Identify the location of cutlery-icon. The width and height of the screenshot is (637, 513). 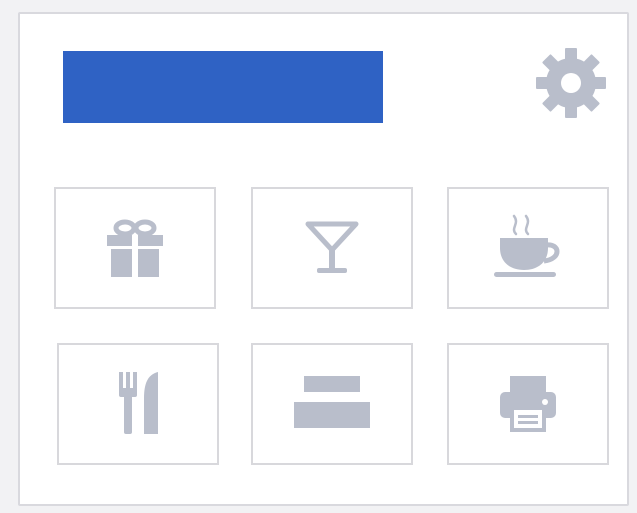
(138, 403).